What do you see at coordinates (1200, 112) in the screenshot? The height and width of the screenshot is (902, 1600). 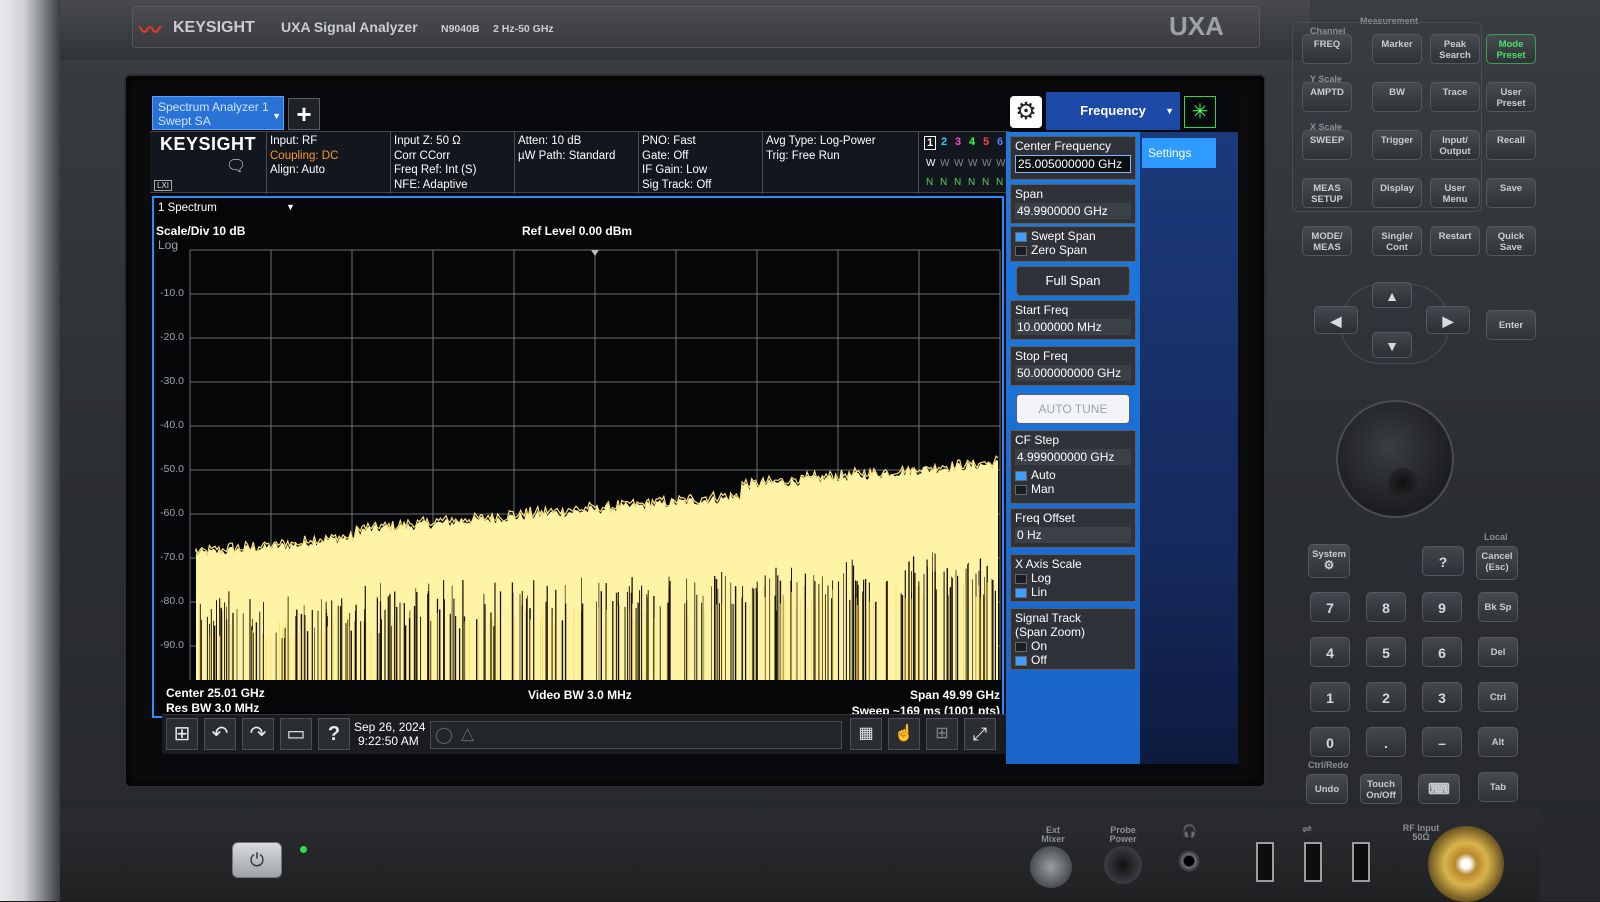 I see `sweep-activity-icon: ✳` at bounding box center [1200, 112].